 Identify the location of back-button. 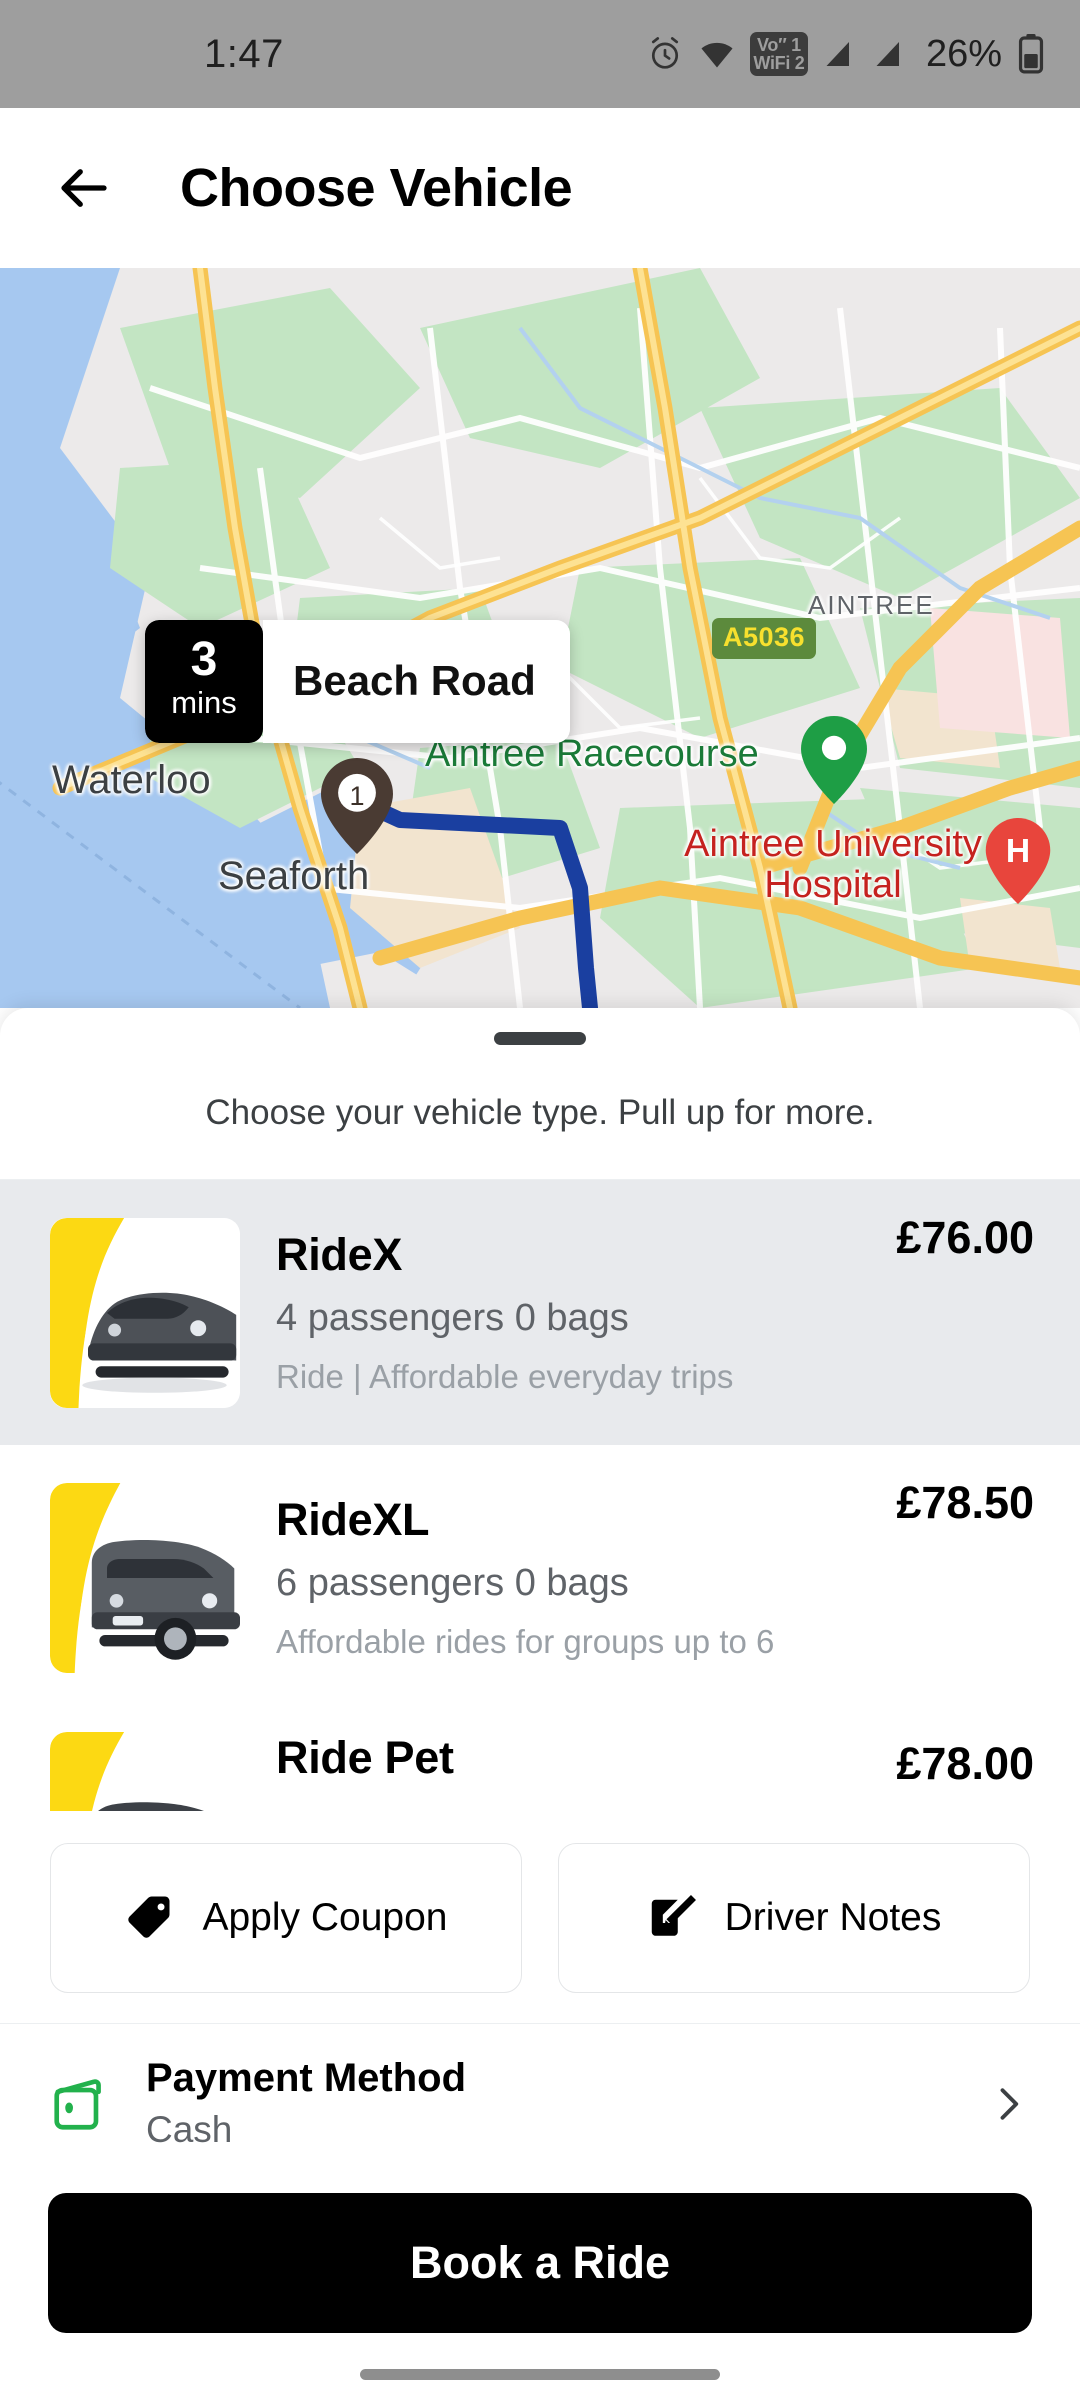
(84, 188).